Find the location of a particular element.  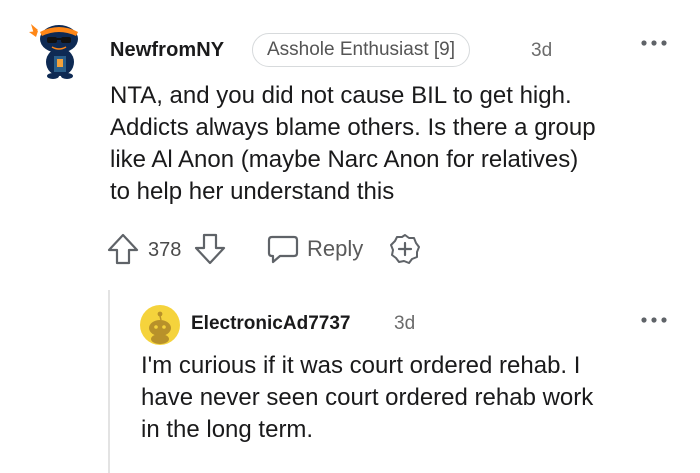

avatar is located at coordinates (56, 49).